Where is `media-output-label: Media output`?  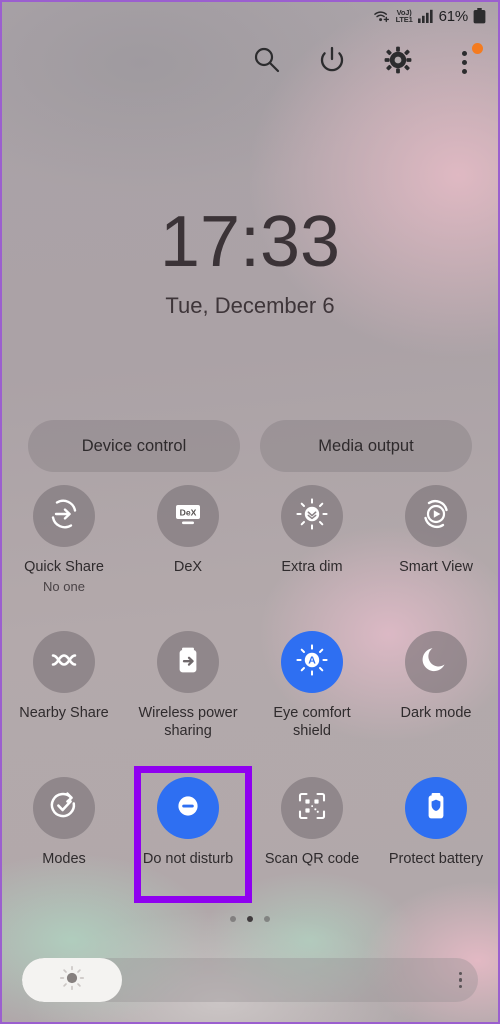 media-output-label: Media output is located at coordinates (366, 445).